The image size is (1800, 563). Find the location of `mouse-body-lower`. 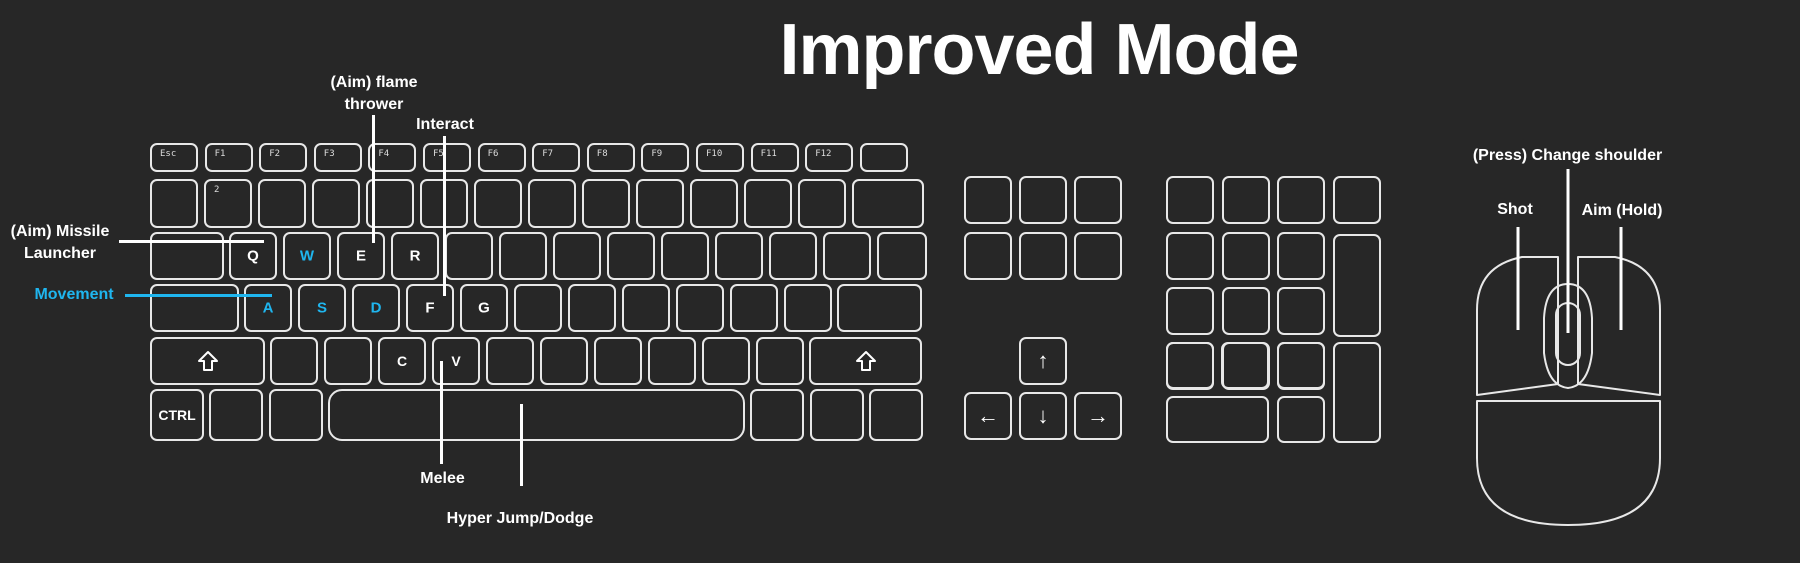

mouse-body-lower is located at coordinates (1568, 463).